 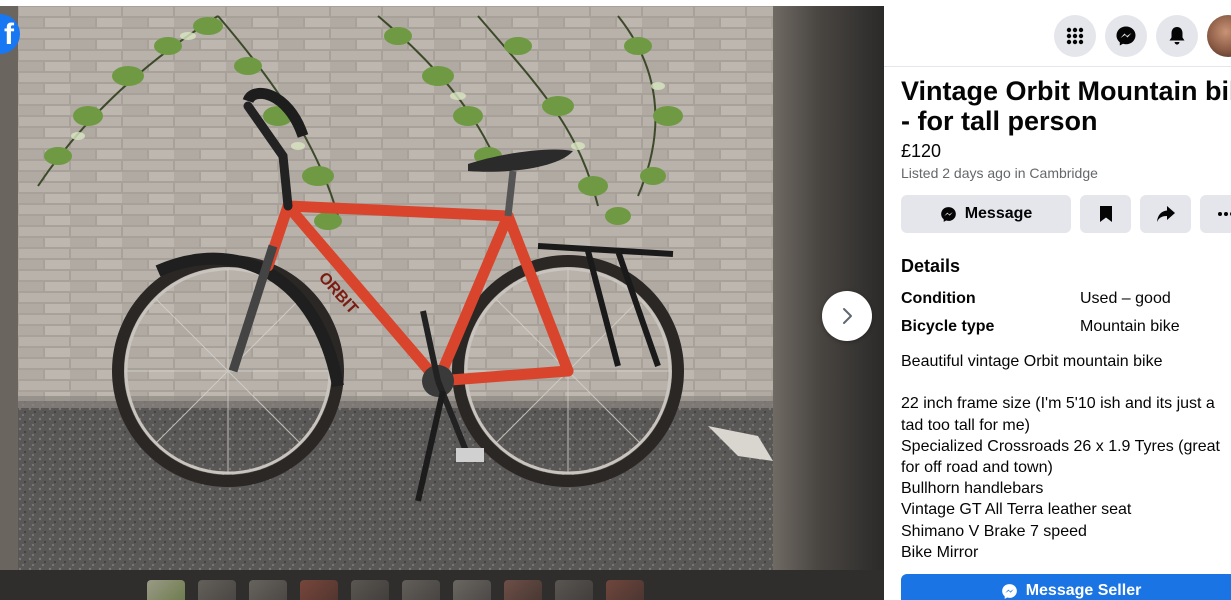 I want to click on more-icon, so click(x=1224, y=214).